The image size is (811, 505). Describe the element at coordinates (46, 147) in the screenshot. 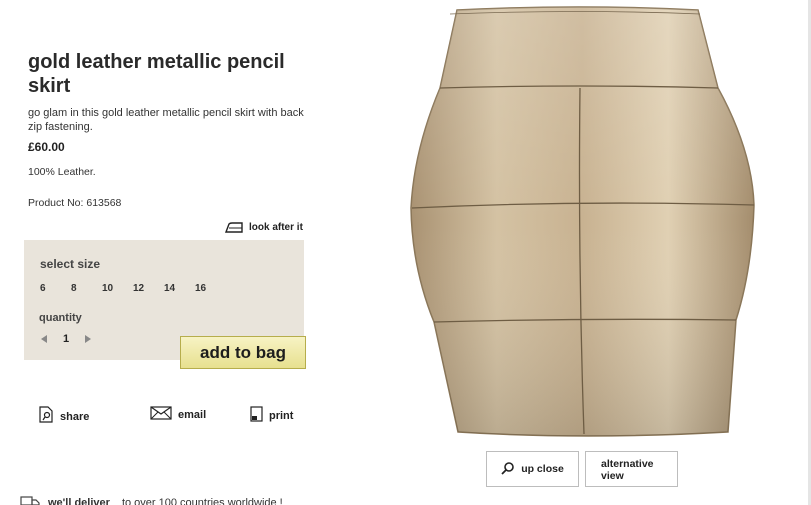

I see `product-price: £60.00` at that location.